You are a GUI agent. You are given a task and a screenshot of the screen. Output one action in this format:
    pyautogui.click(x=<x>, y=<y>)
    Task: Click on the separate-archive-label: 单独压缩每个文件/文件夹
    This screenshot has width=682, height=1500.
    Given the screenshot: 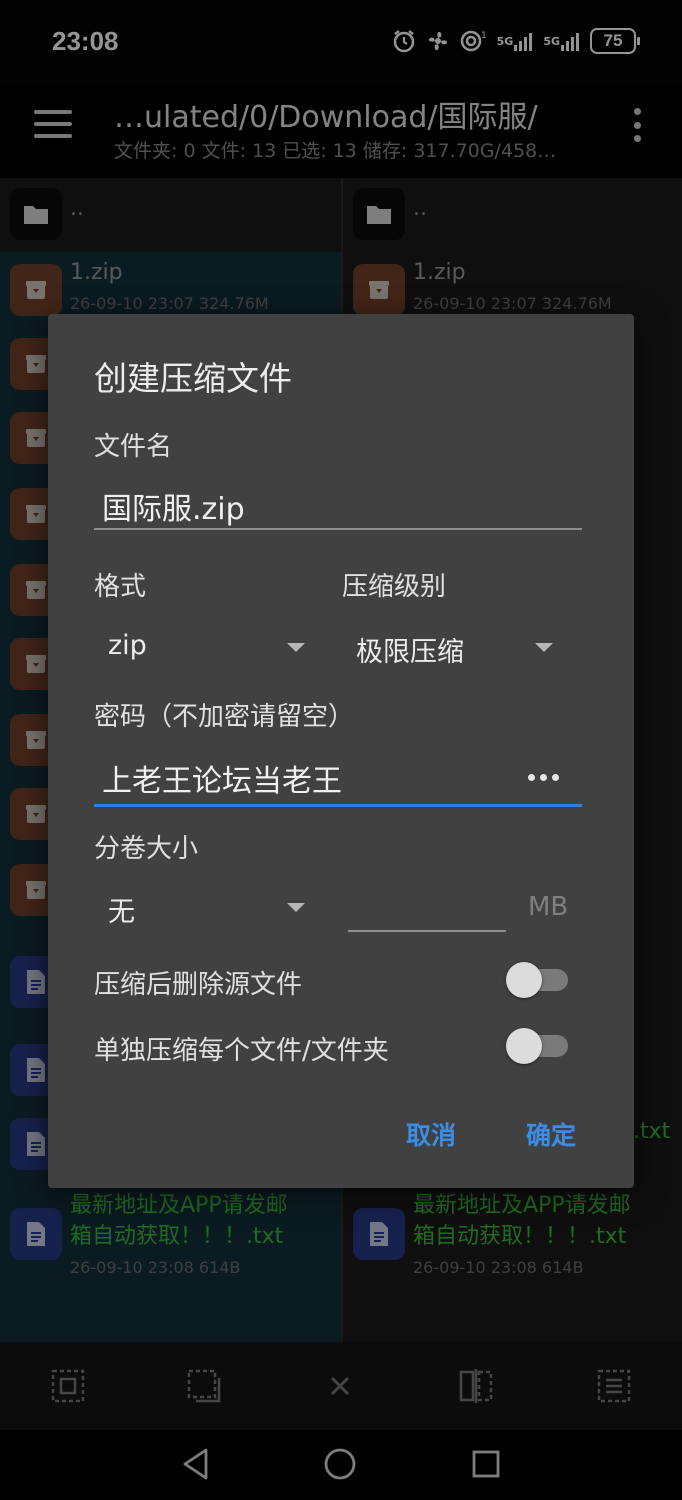 What is the action you would take?
    pyautogui.click(x=241, y=1051)
    